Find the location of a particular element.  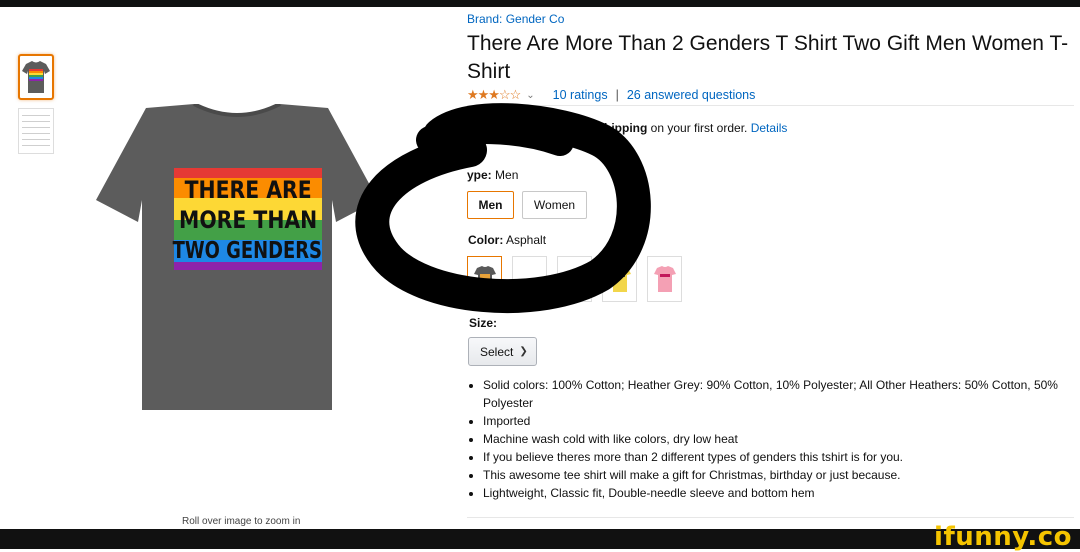

color-heading: Color: is located at coordinates (486, 240).